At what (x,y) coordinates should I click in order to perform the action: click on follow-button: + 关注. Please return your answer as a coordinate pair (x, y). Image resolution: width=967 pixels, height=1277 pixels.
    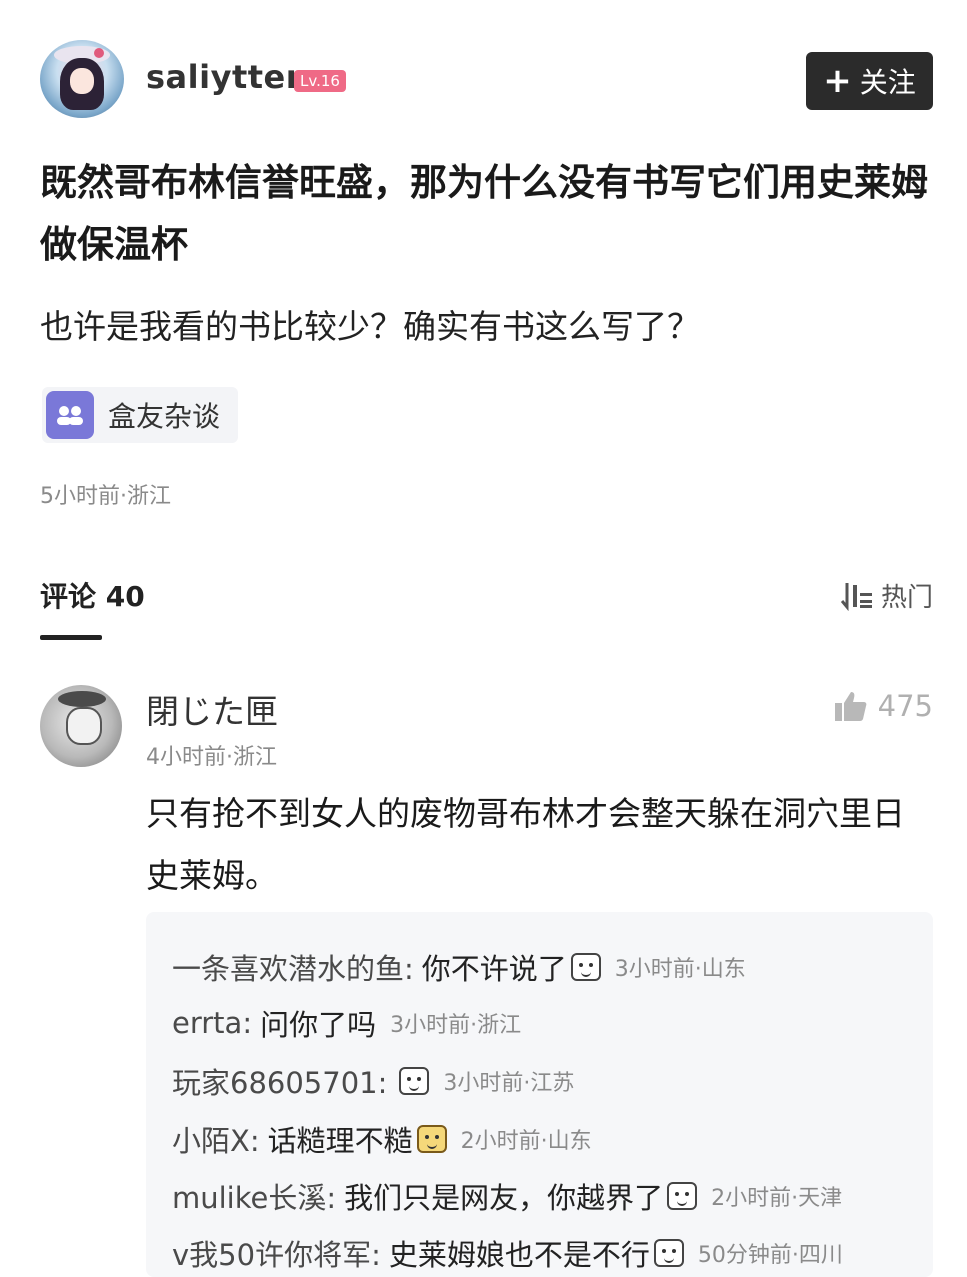
    Looking at the image, I should click on (869, 81).